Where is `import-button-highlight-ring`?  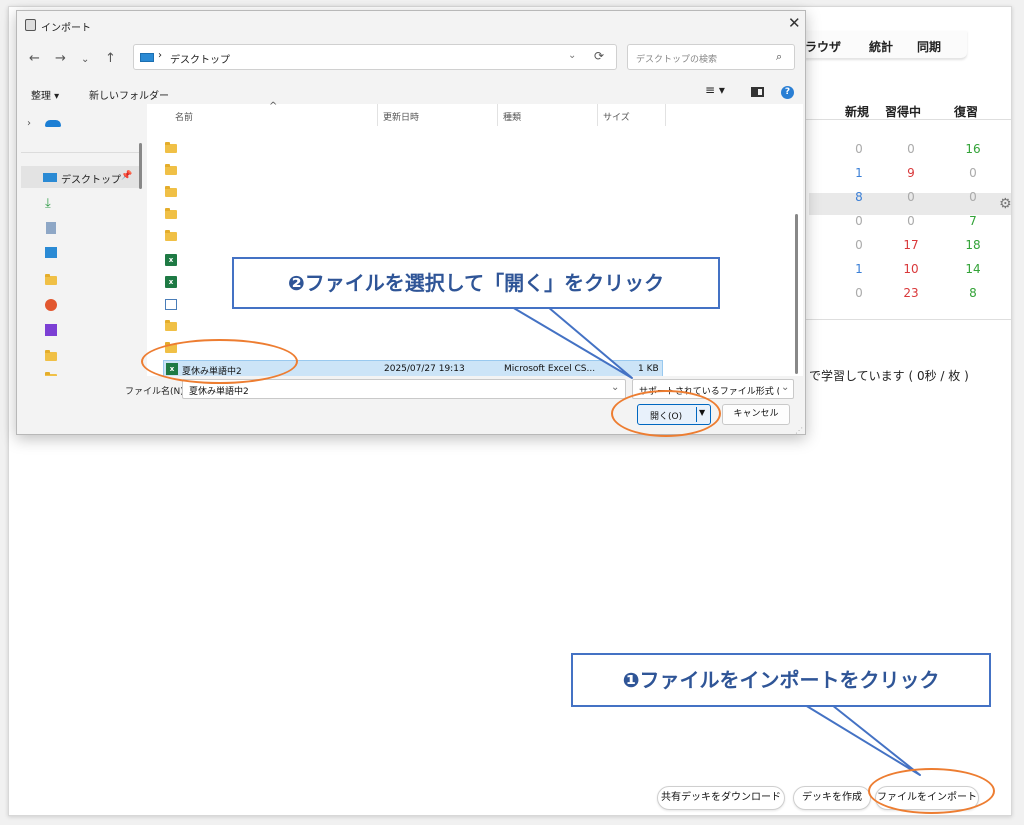 import-button-highlight-ring is located at coordinates (931, 791).